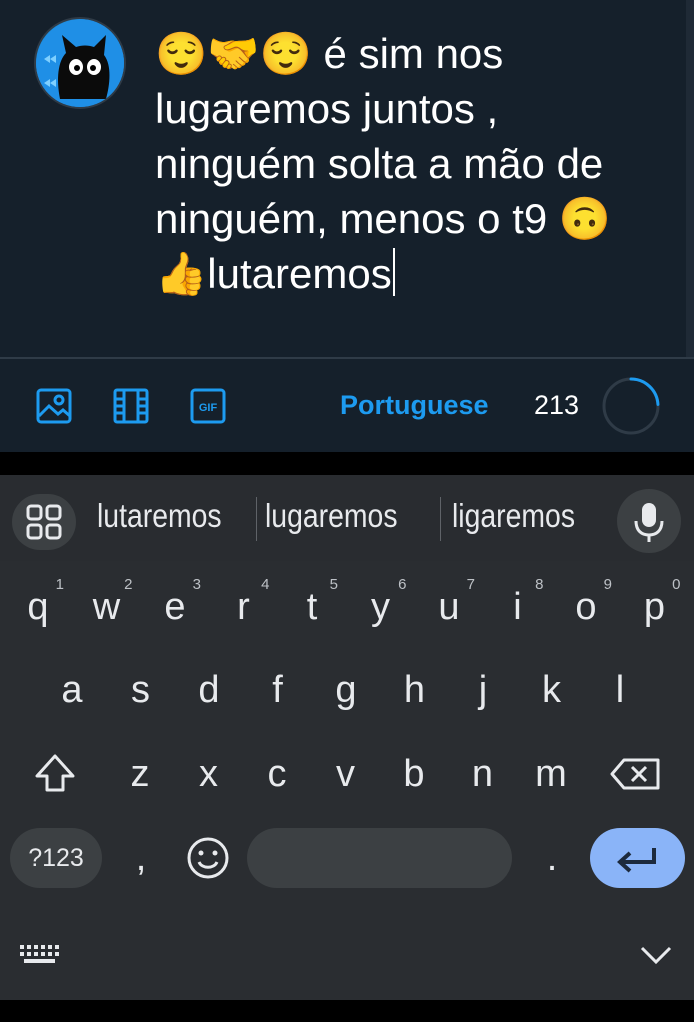 The height and width of the screenshot is (1022, 694). Describe the element at coordinates (539, 584) in the screenshot. I see `key-number-hint: 8` at that location.